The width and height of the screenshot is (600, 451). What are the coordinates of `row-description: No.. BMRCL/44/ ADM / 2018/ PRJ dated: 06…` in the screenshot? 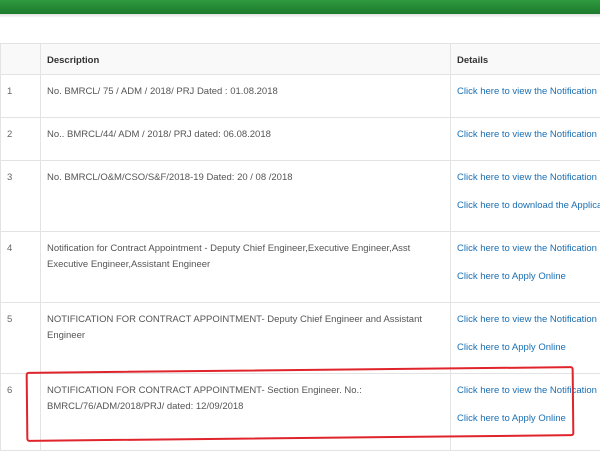 It's located at (246, 139).